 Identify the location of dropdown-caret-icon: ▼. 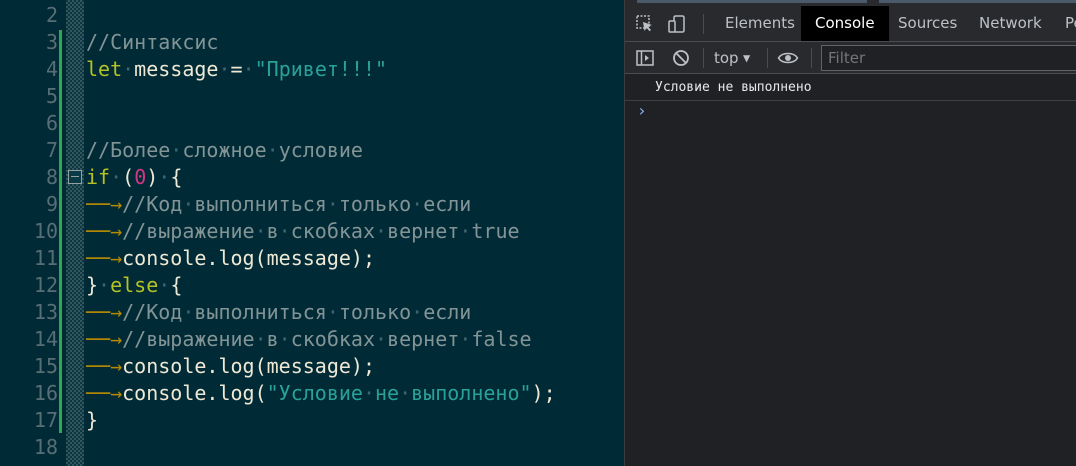
(746, 58).